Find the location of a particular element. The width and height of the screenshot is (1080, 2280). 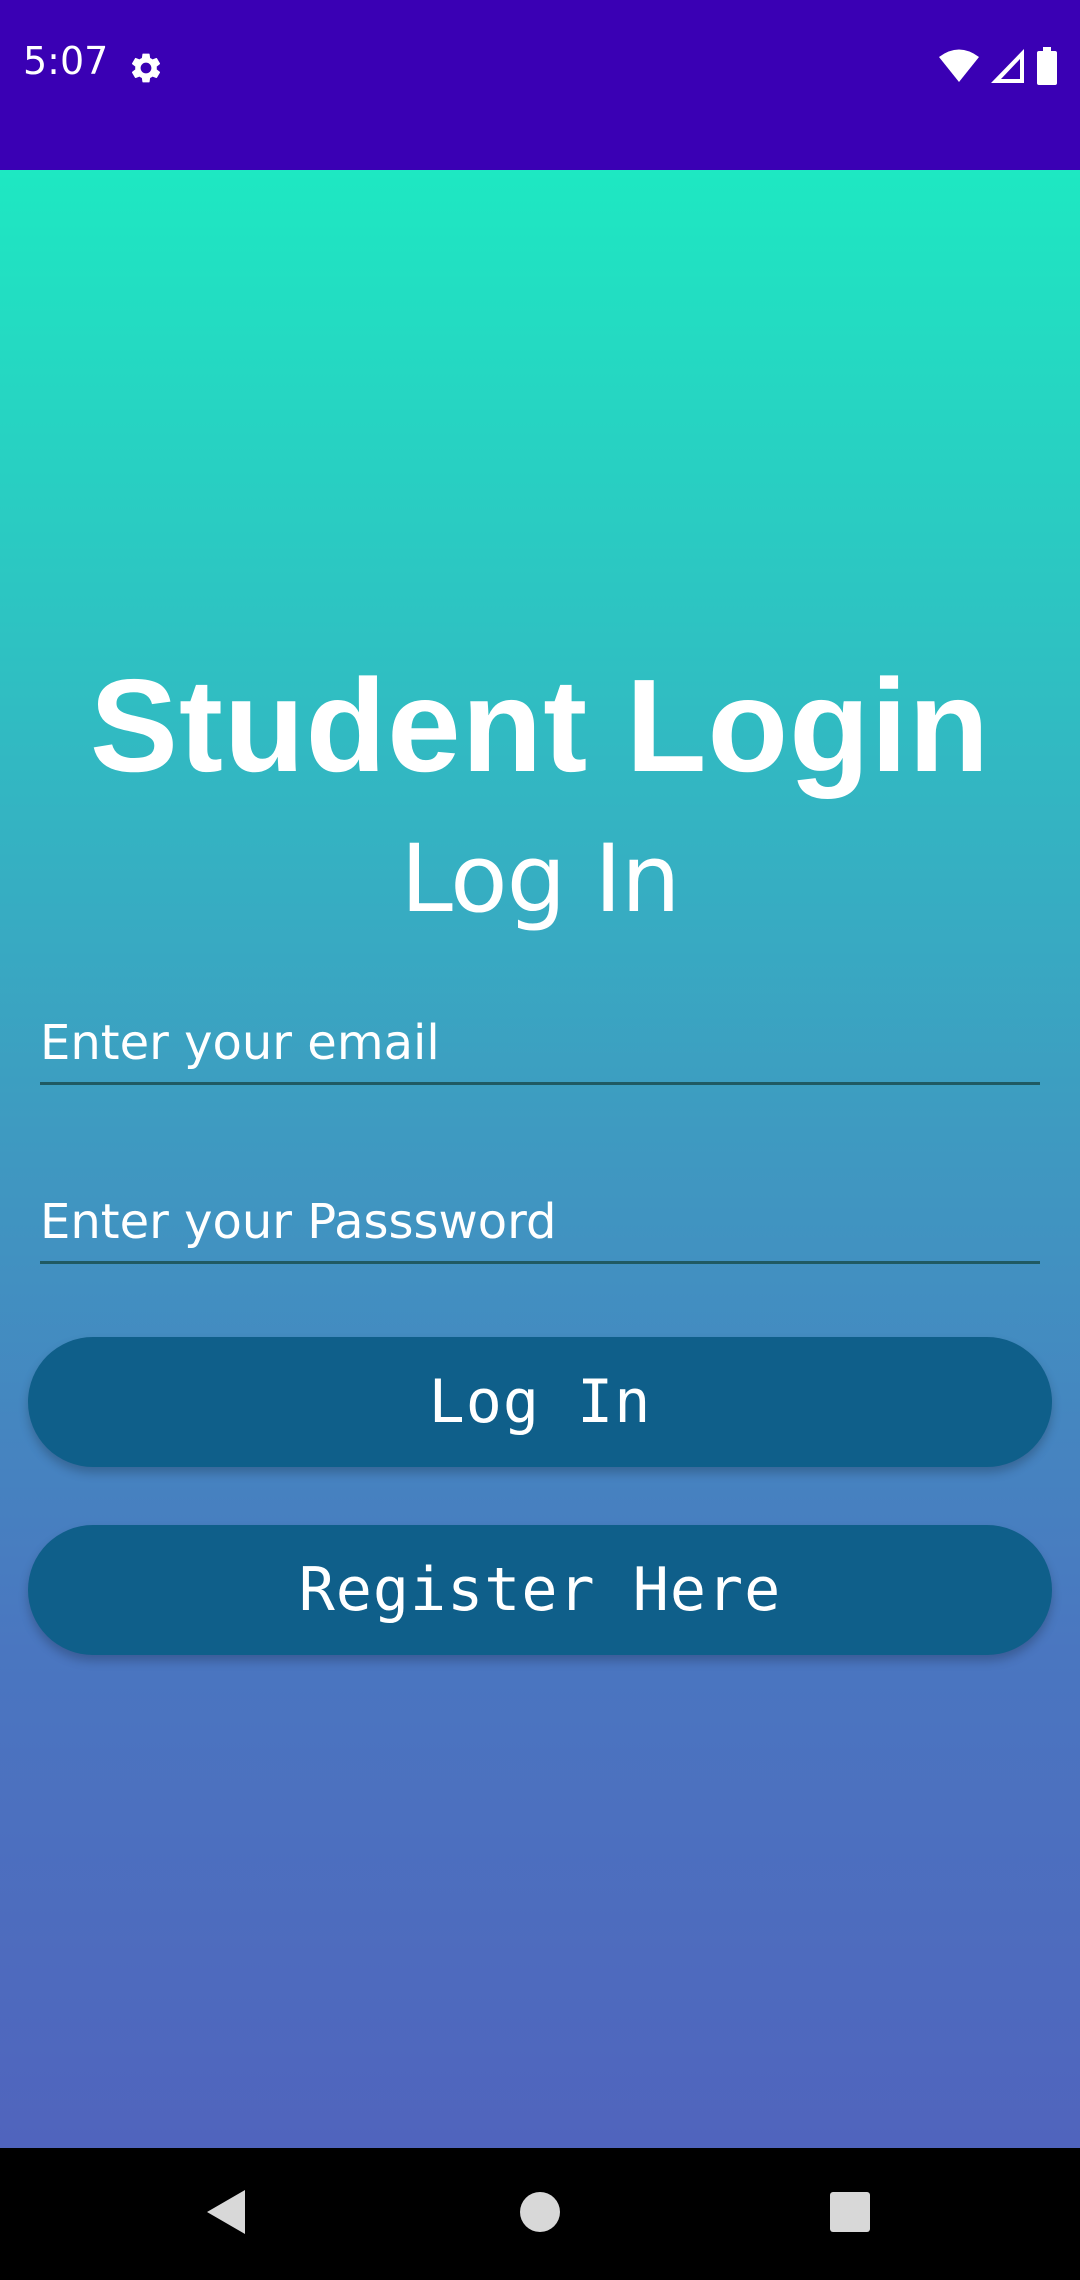

home-button is located at coordinates (540, 2214).